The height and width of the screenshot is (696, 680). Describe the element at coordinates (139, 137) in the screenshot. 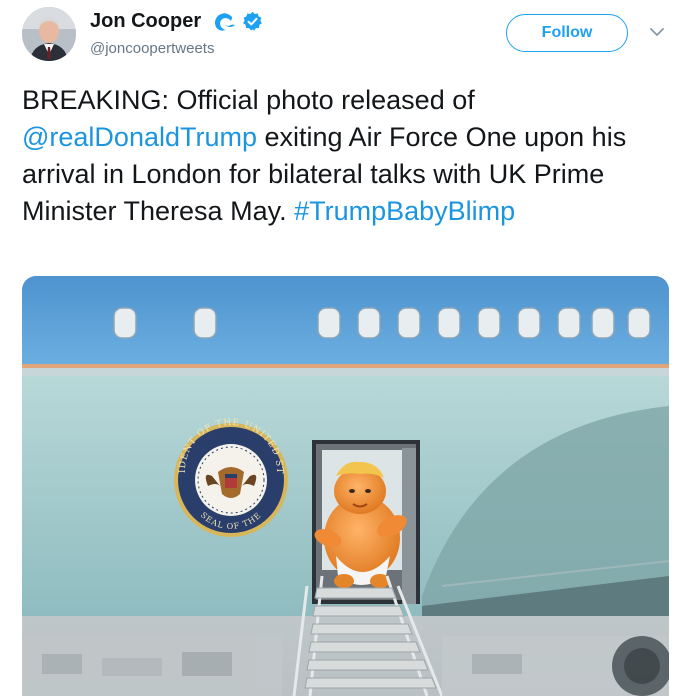

I see `mention-link: @realDonaldTrump` at that location.